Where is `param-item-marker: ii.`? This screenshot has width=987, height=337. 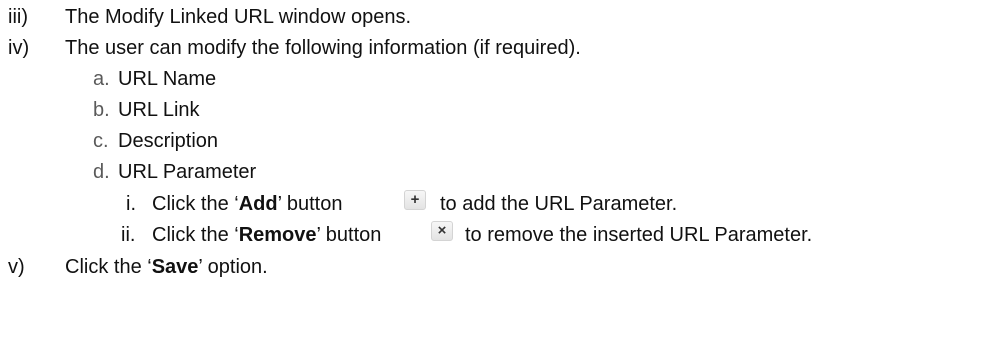 param-item-marker: ii. is located at coordinates (128, 235).